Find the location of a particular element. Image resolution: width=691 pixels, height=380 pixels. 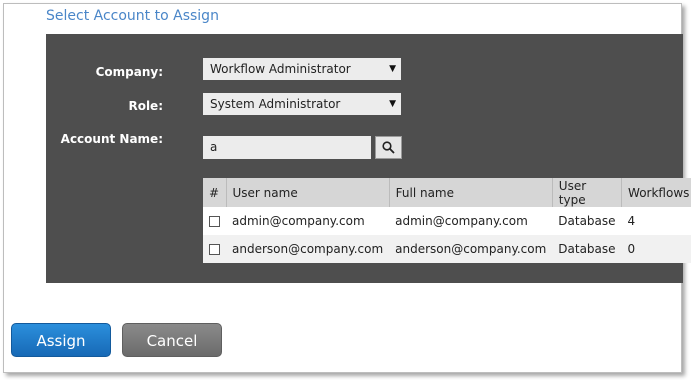

company-select-value: Workflow Administrator is located at coordinates (280, 69).